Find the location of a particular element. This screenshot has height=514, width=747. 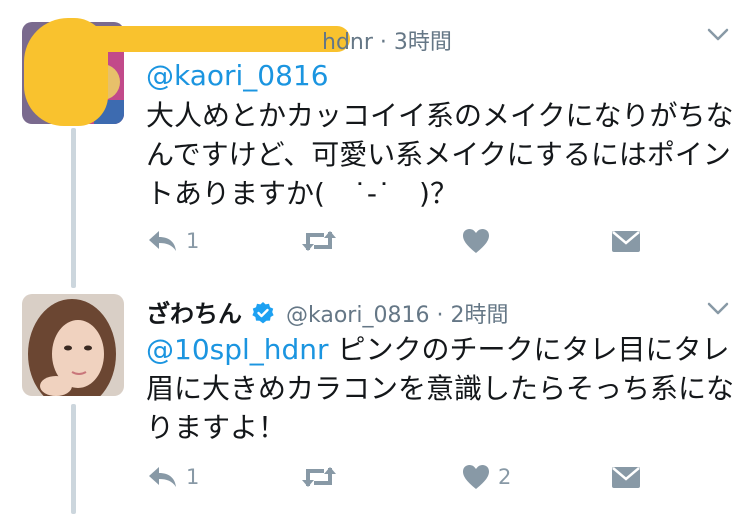

timestamp: 2時間 is located at coordinates (479, 315).